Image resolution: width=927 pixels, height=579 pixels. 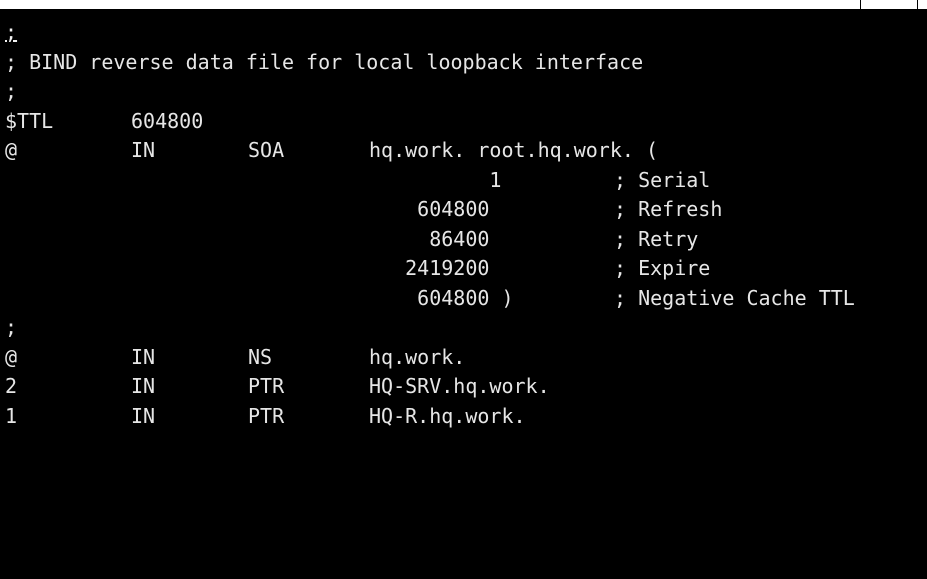 I want to click on record-data: hq.work., so click(x=417, y=356).